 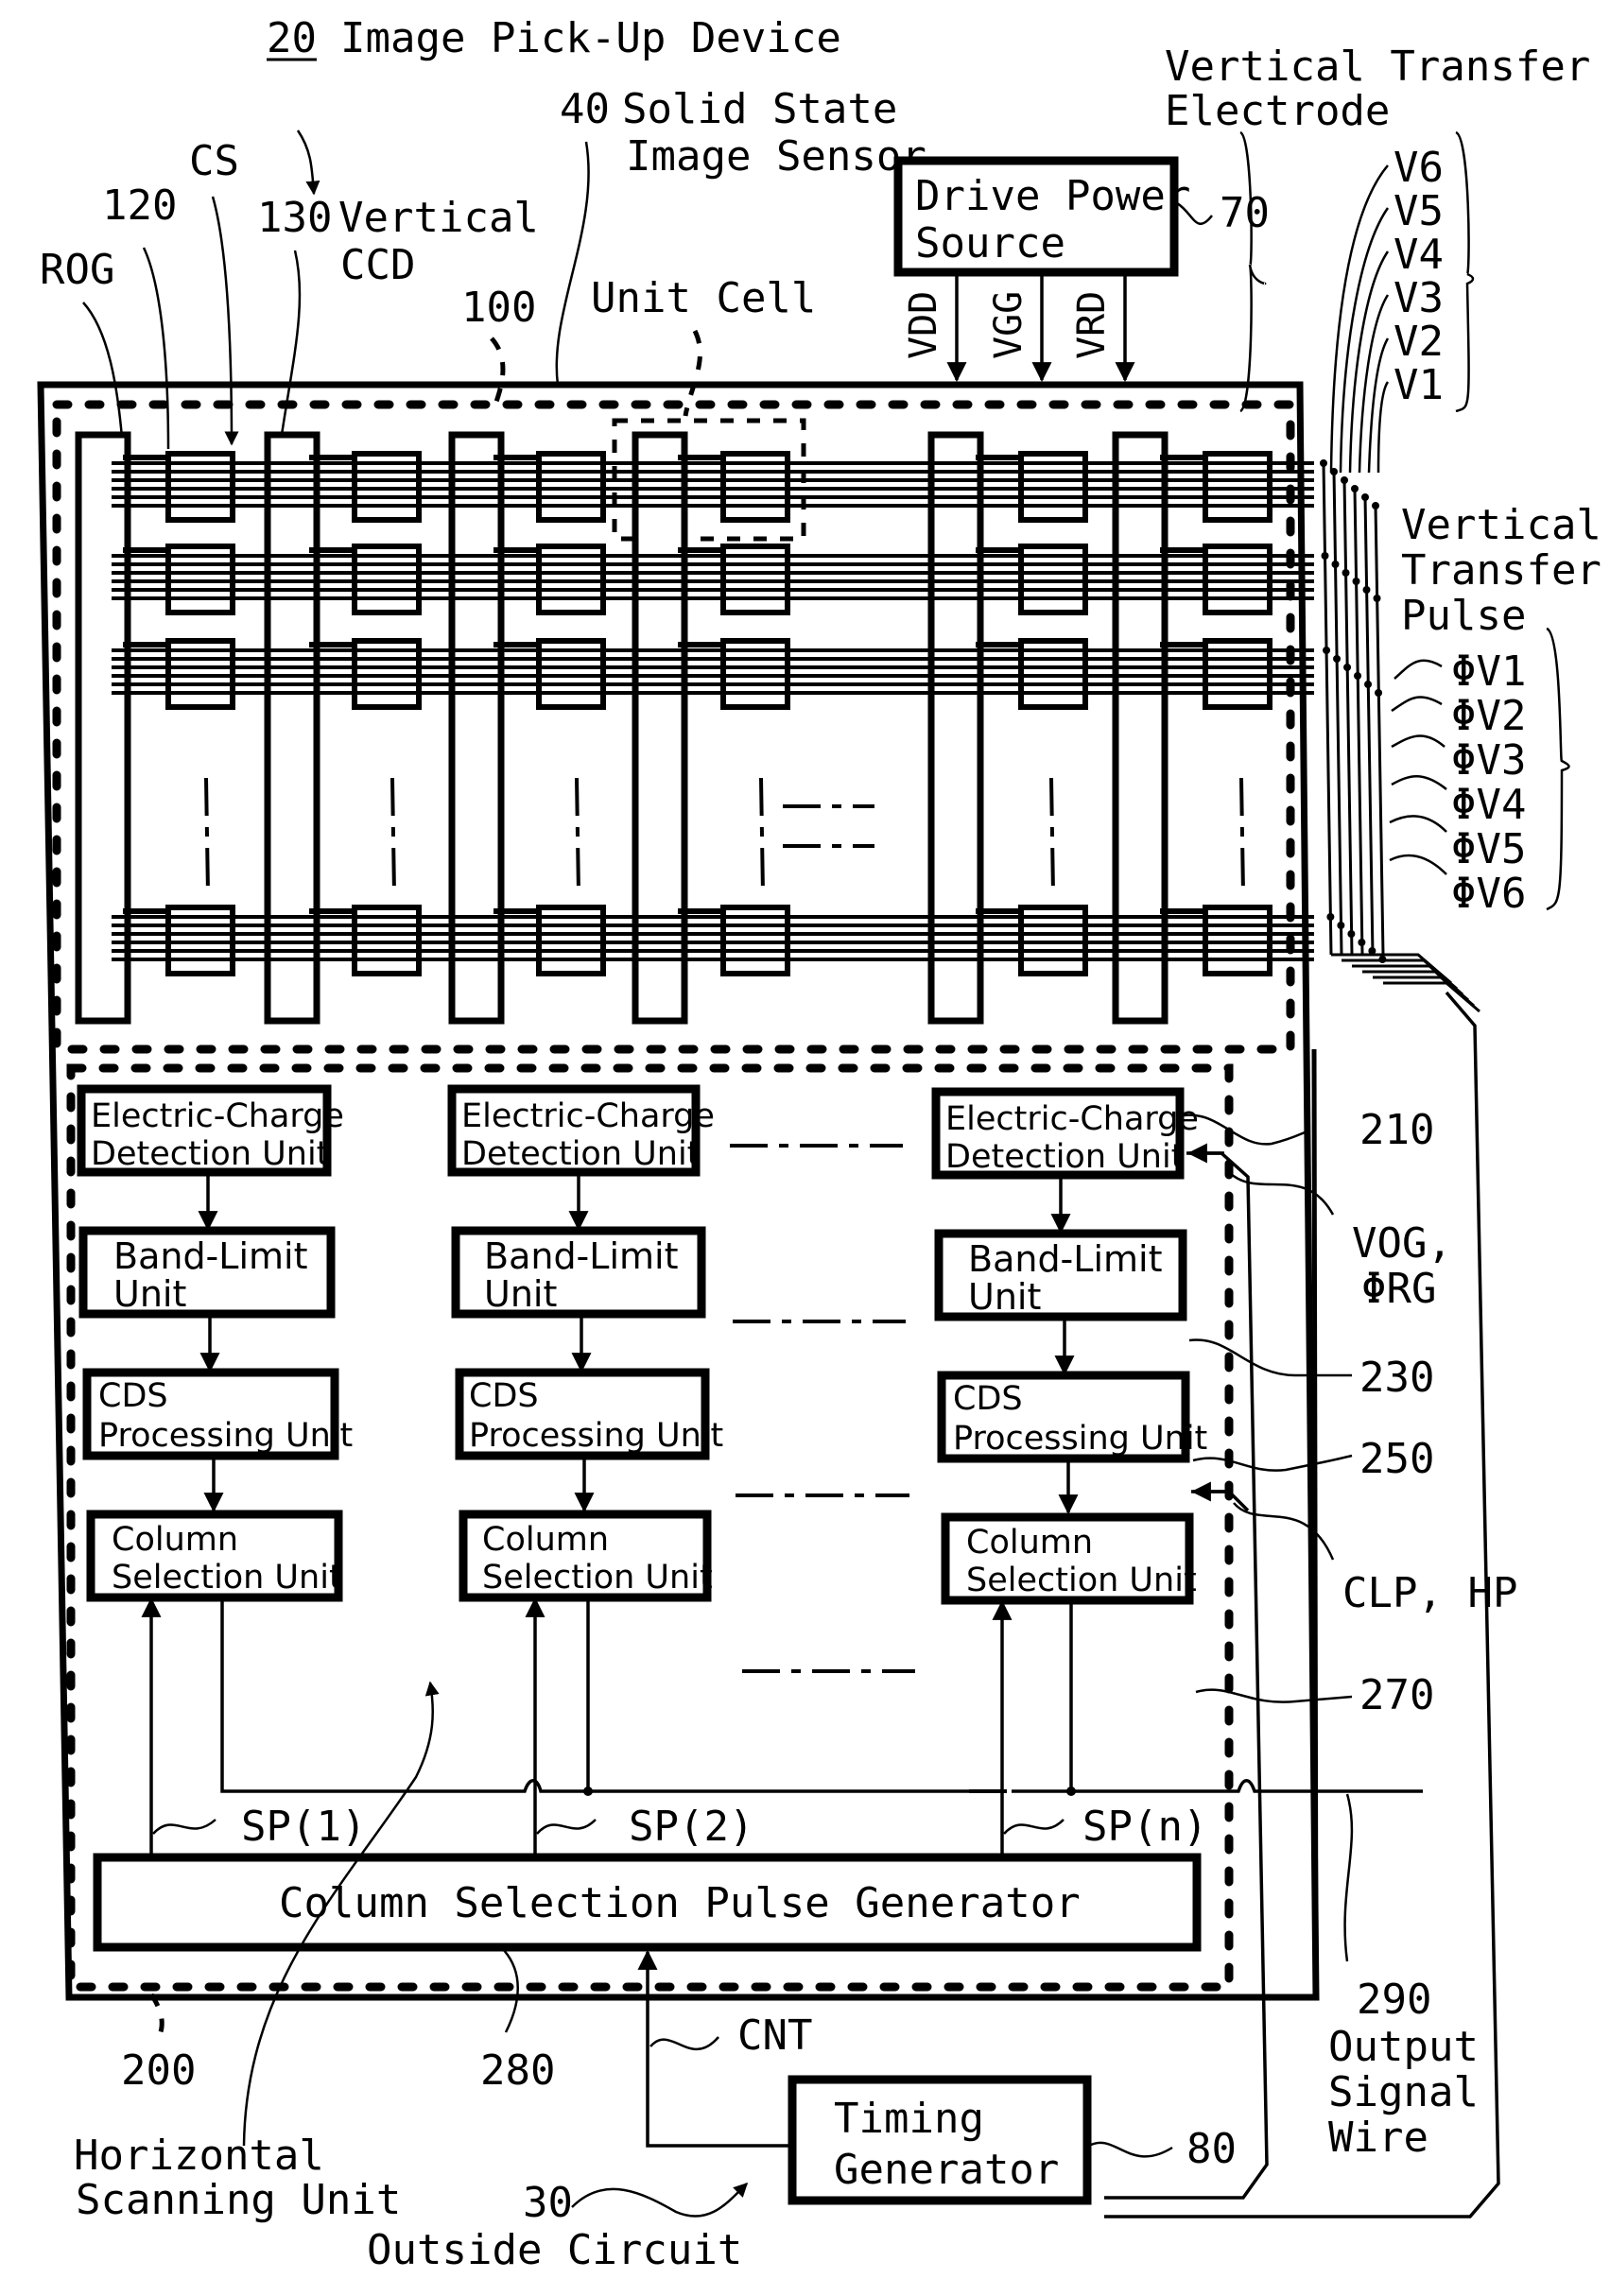 I want to click on grid-continuation-marks, so click(x=724, y=835).